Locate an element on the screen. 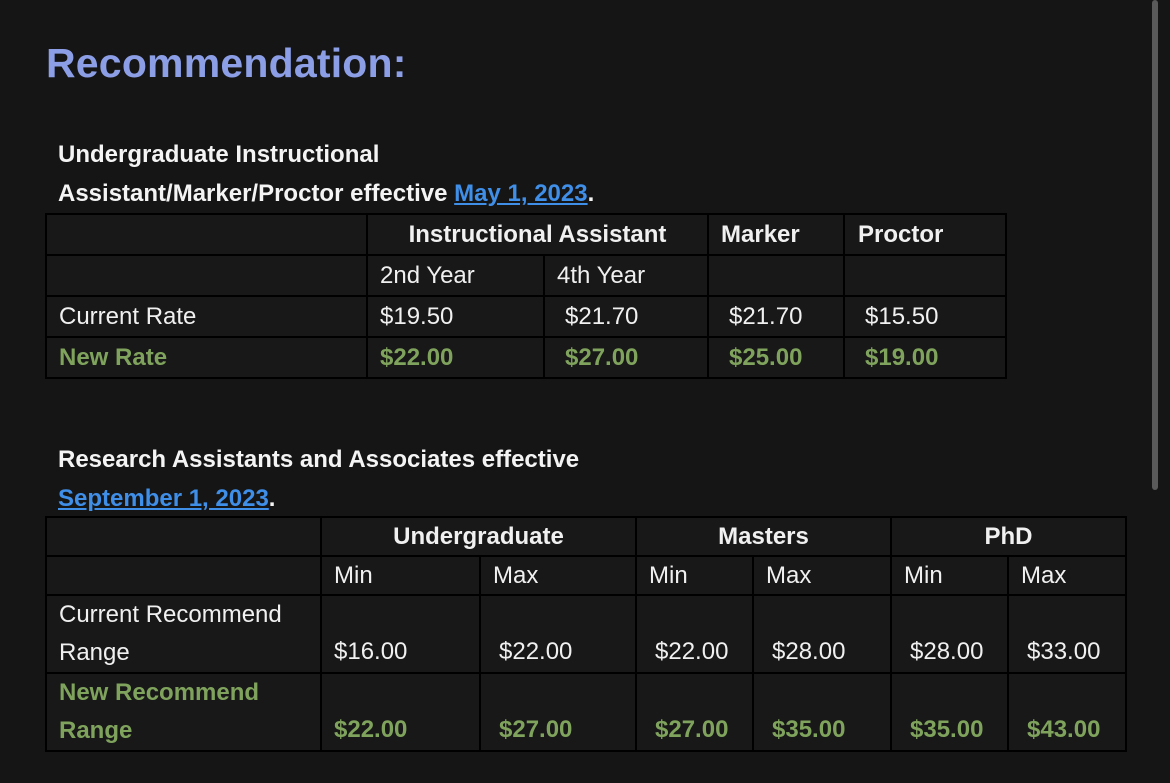 This screenshot has width=1170, height=783. header-masters: Masters is located at coordinates (764, 536).